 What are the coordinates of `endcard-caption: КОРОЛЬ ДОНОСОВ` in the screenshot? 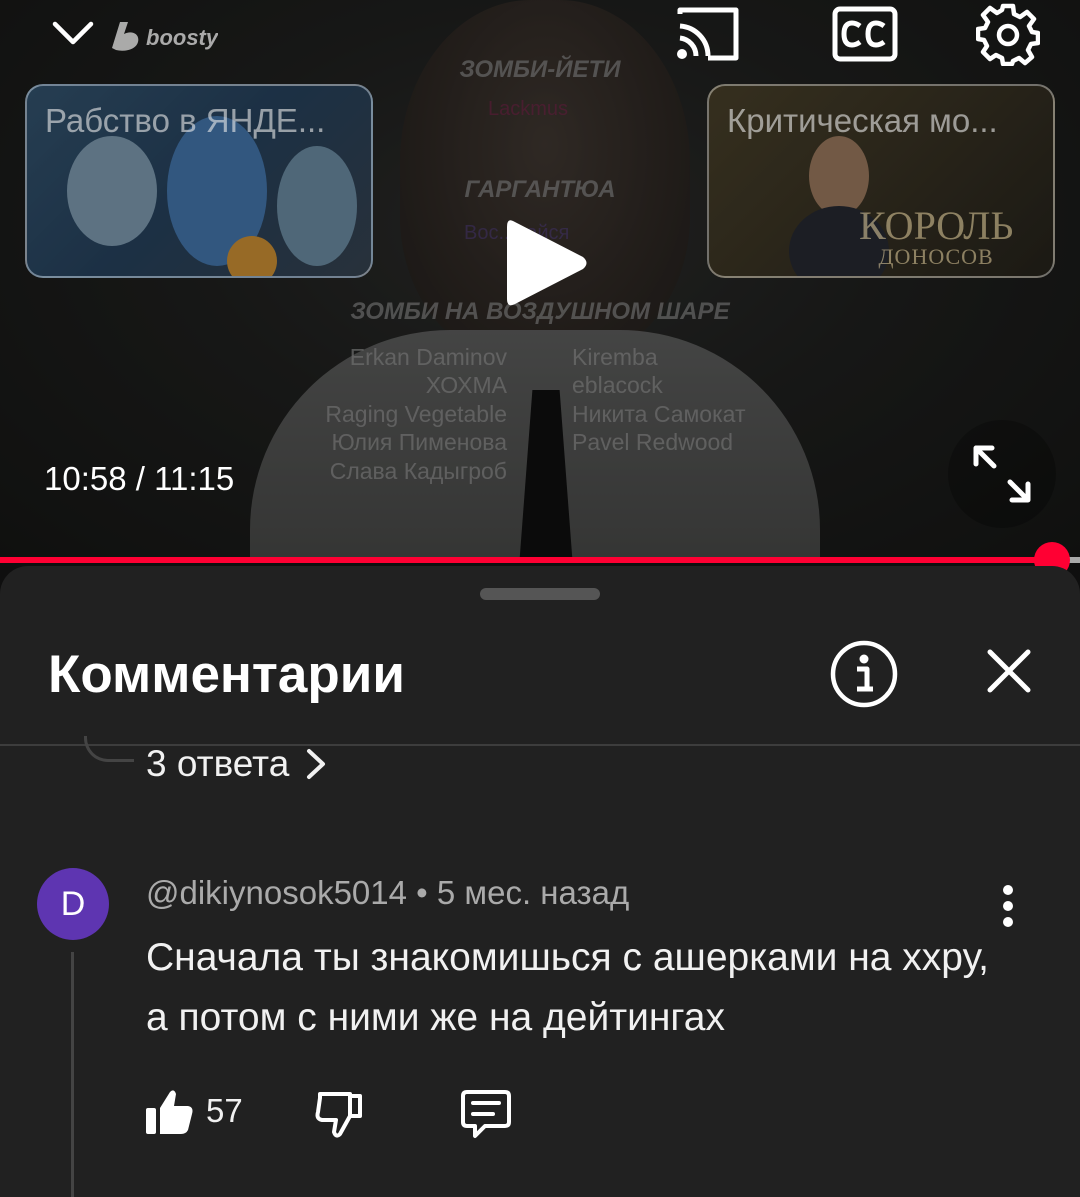 It's located at (936, 237).